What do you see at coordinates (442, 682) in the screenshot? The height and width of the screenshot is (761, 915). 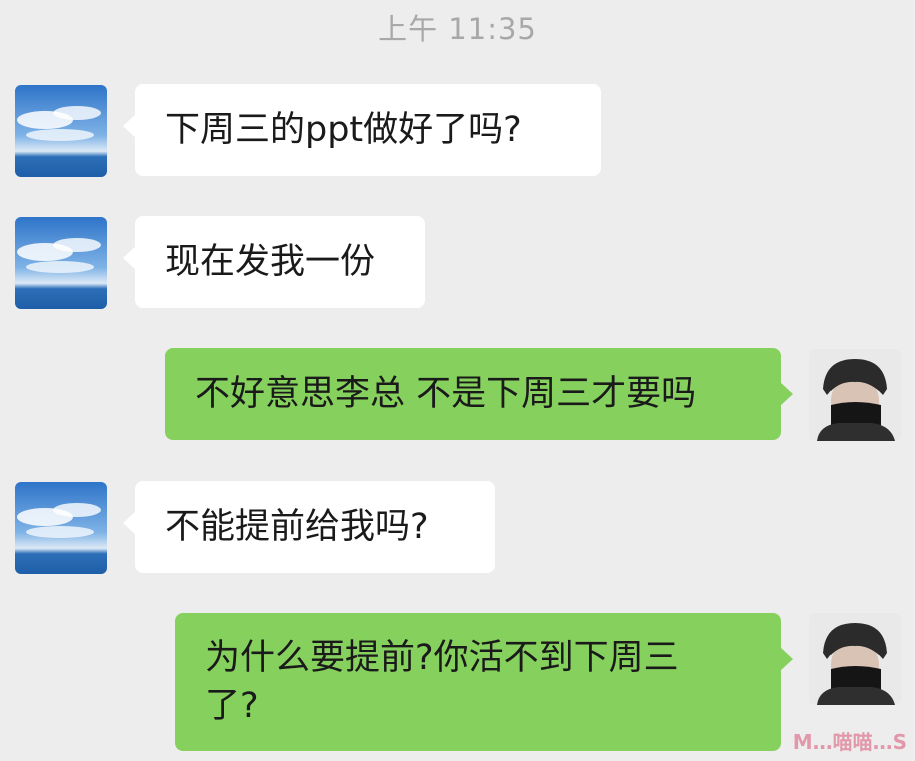 I see `message-text: 为什么要提前?你活不到下周三 了?` at bounding box center [442, 682].